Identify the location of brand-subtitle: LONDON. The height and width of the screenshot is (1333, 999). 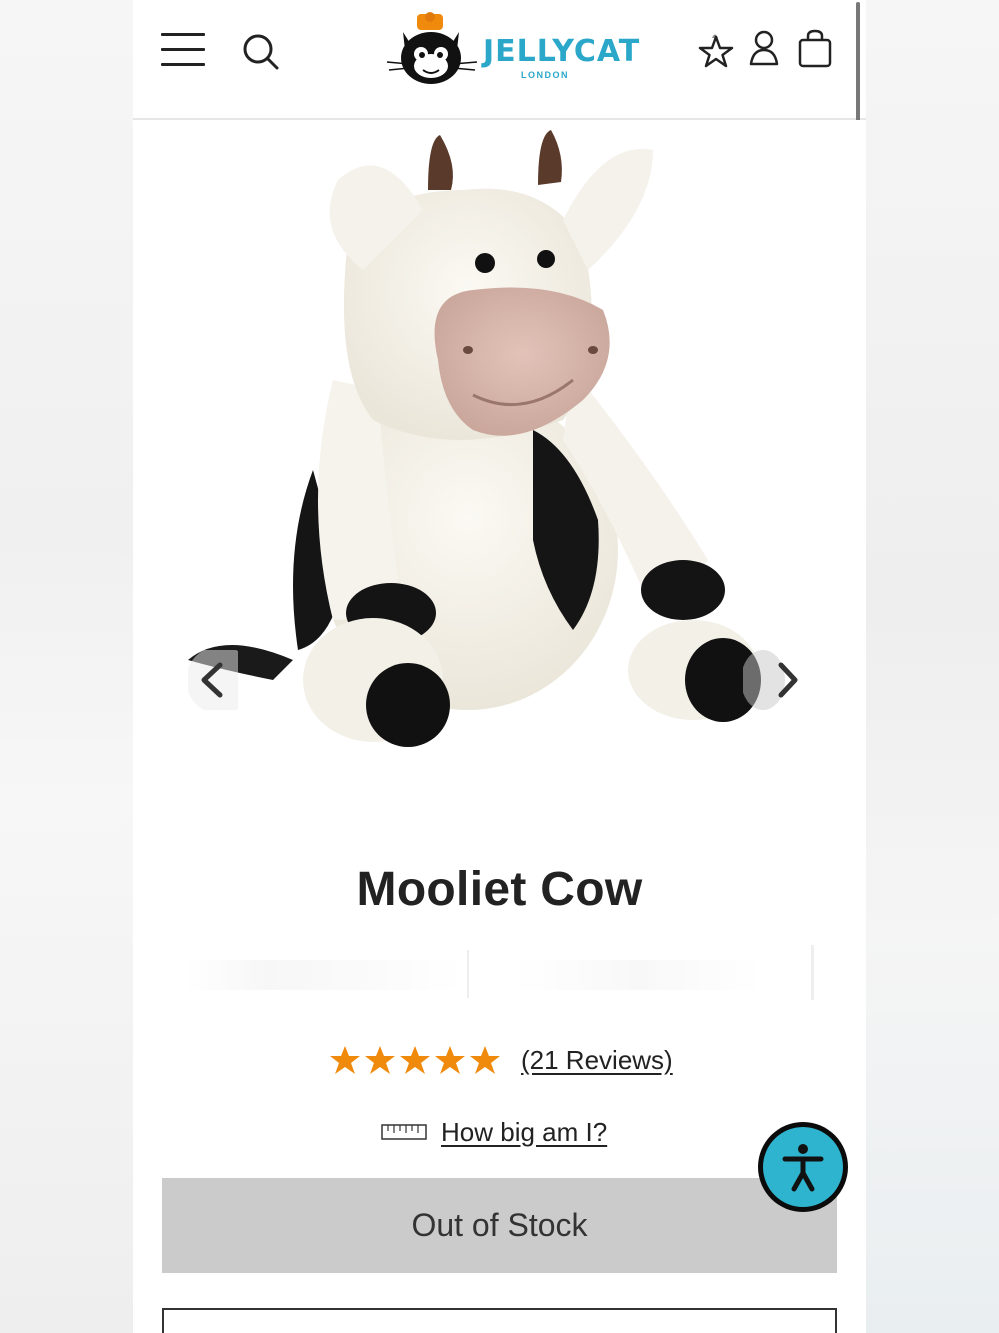
(545, 75).